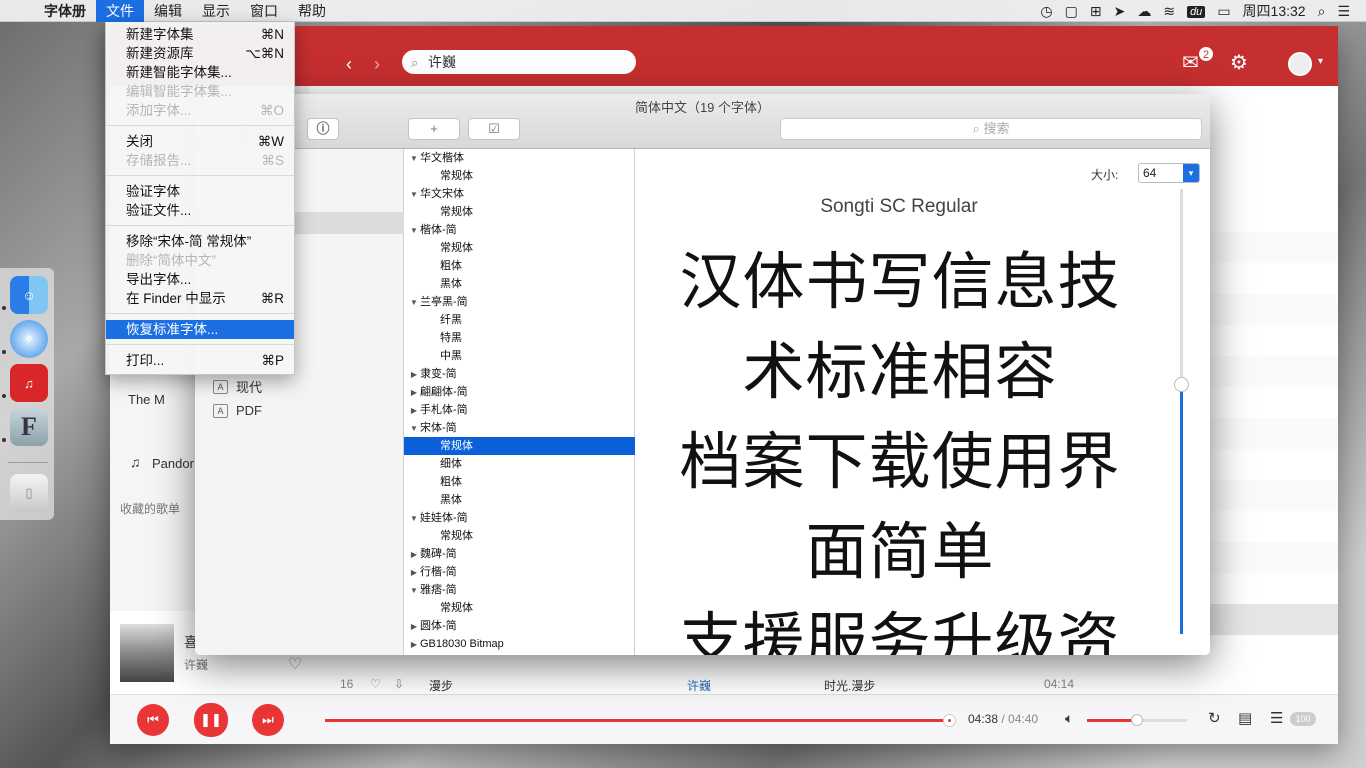  What do you see at coordinates (434, 129) in the screenshot?
I see `add-font-button: +` at bounding box center [434, 129].